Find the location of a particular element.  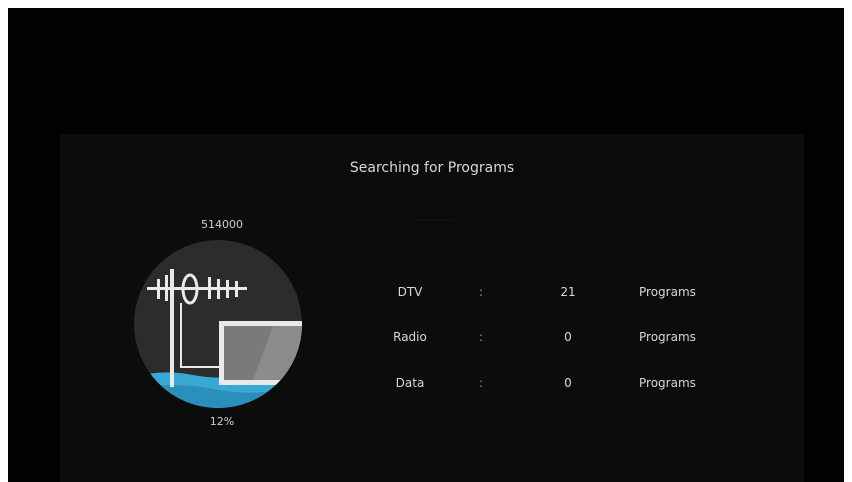

antenna-tv-illustration is located at coordinates (218, 324).